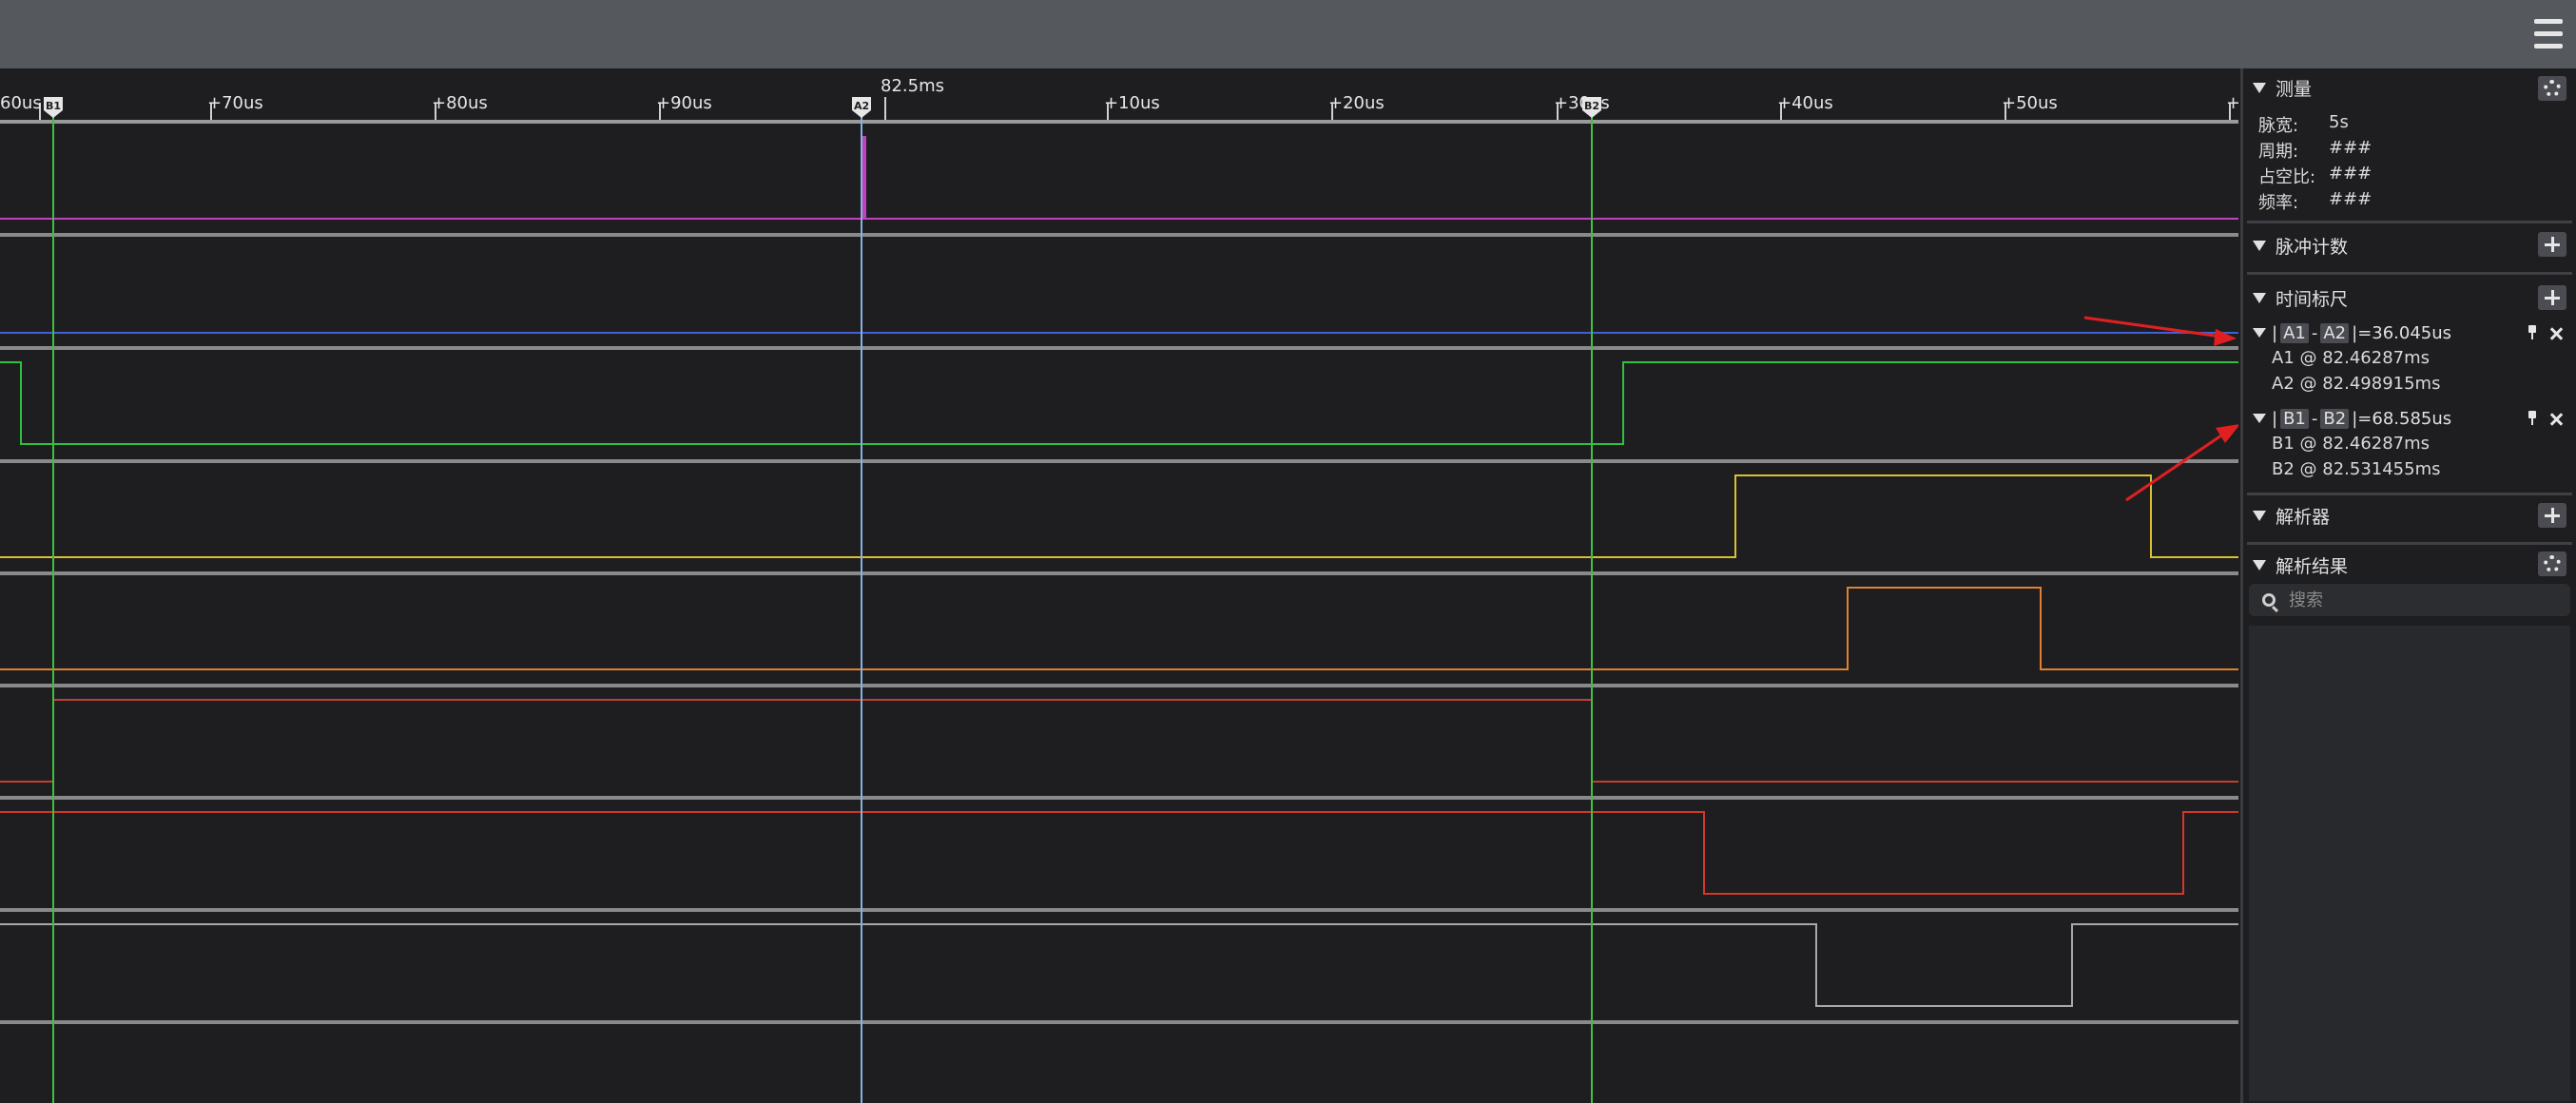 Image resolution: width=2576 pixels, height=1103 pixels. I want to click on measure-row-frequency: 频率: ###, so click(2315, 201).